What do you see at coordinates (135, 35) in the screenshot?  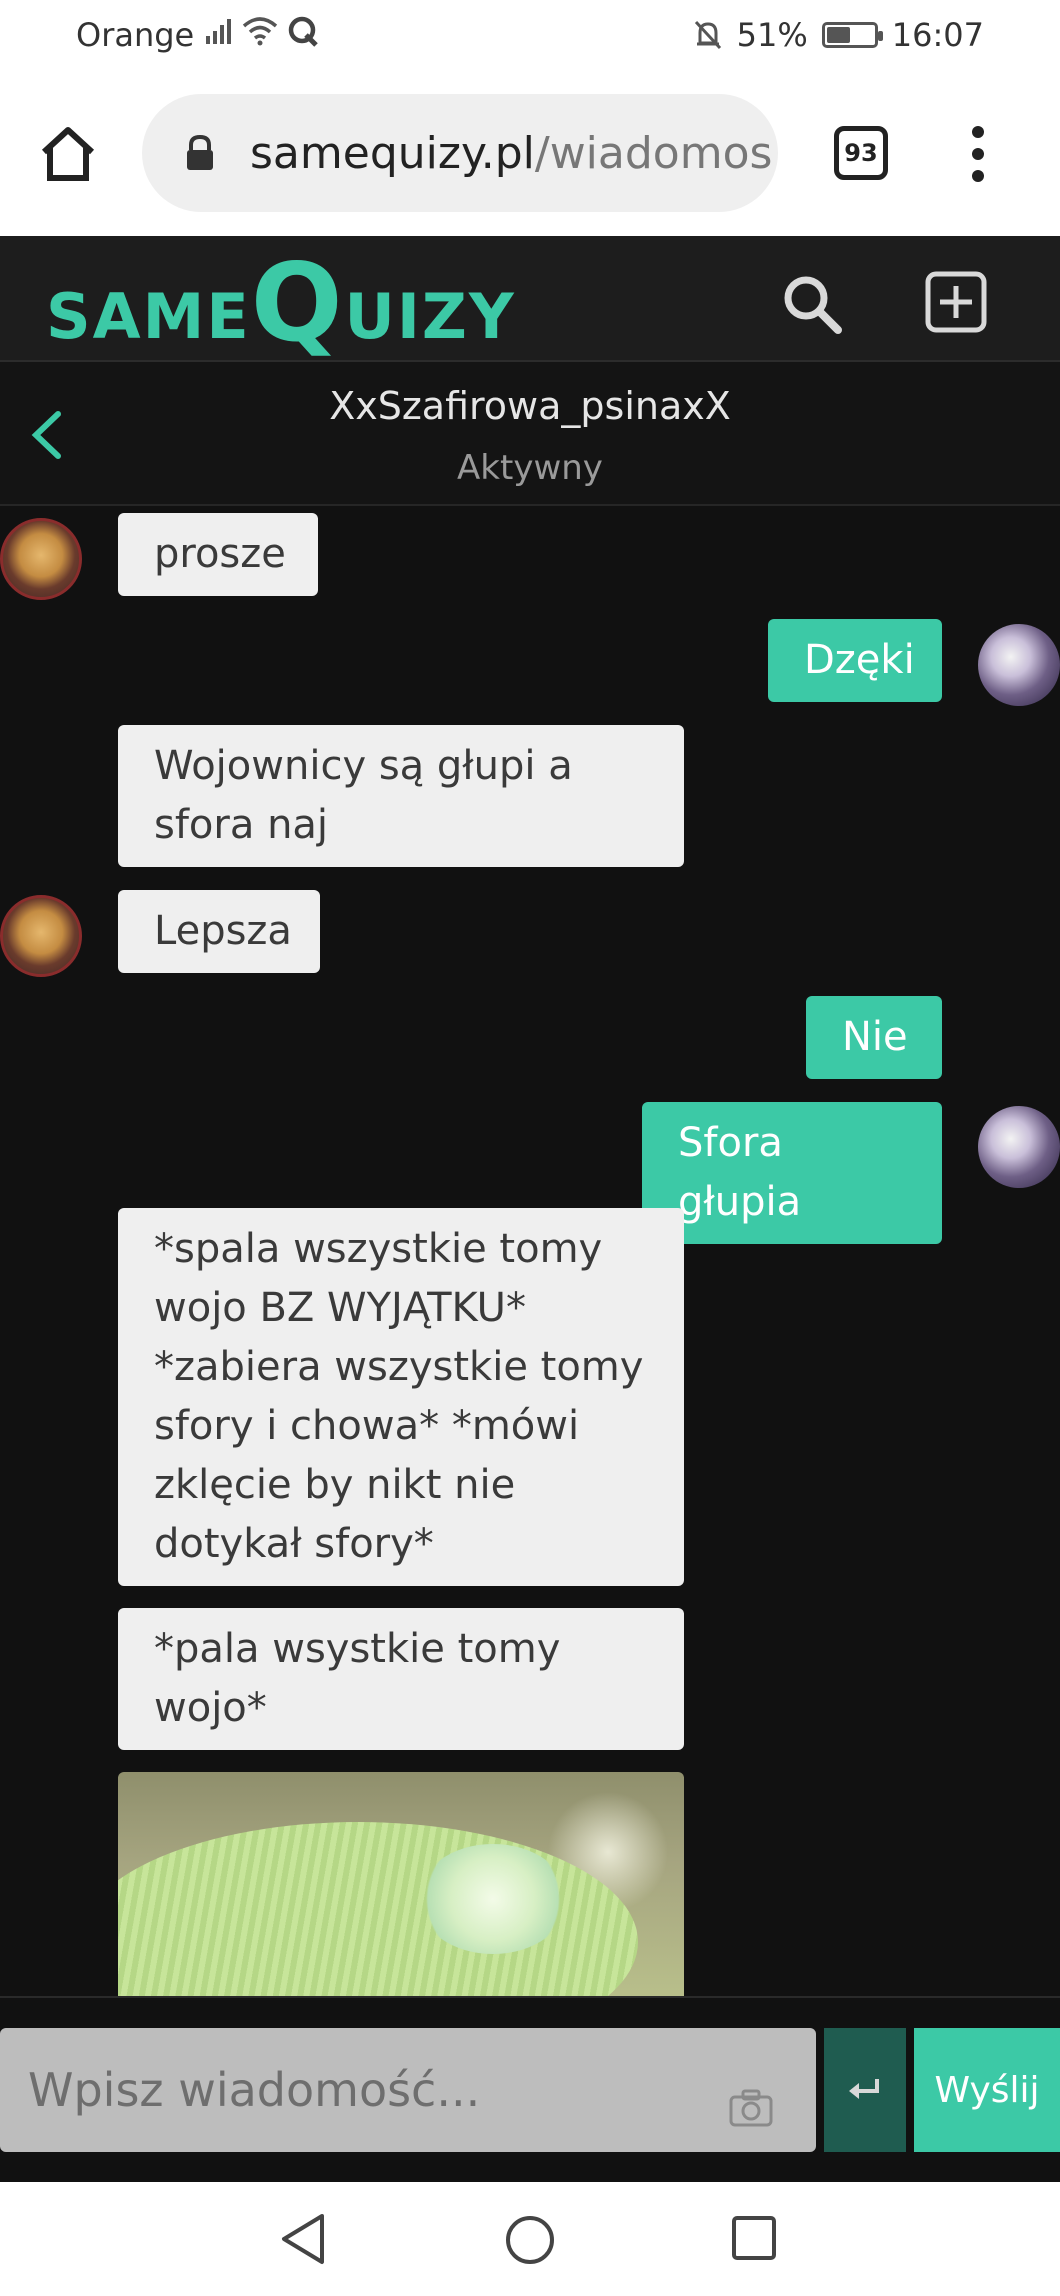 I see `carrier-label: Orange` at bounding box center [135, 35].